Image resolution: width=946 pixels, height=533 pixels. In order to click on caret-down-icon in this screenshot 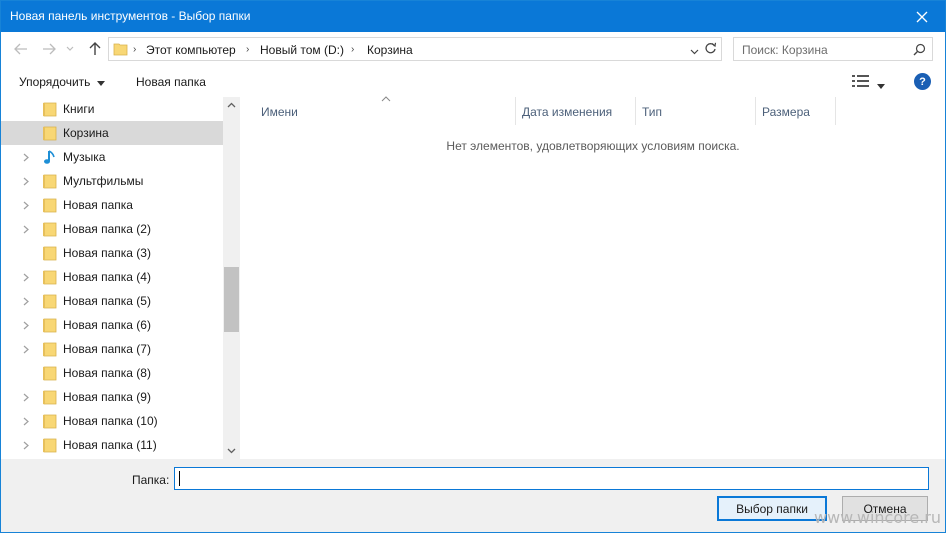, I will do `click(881, 86)`.